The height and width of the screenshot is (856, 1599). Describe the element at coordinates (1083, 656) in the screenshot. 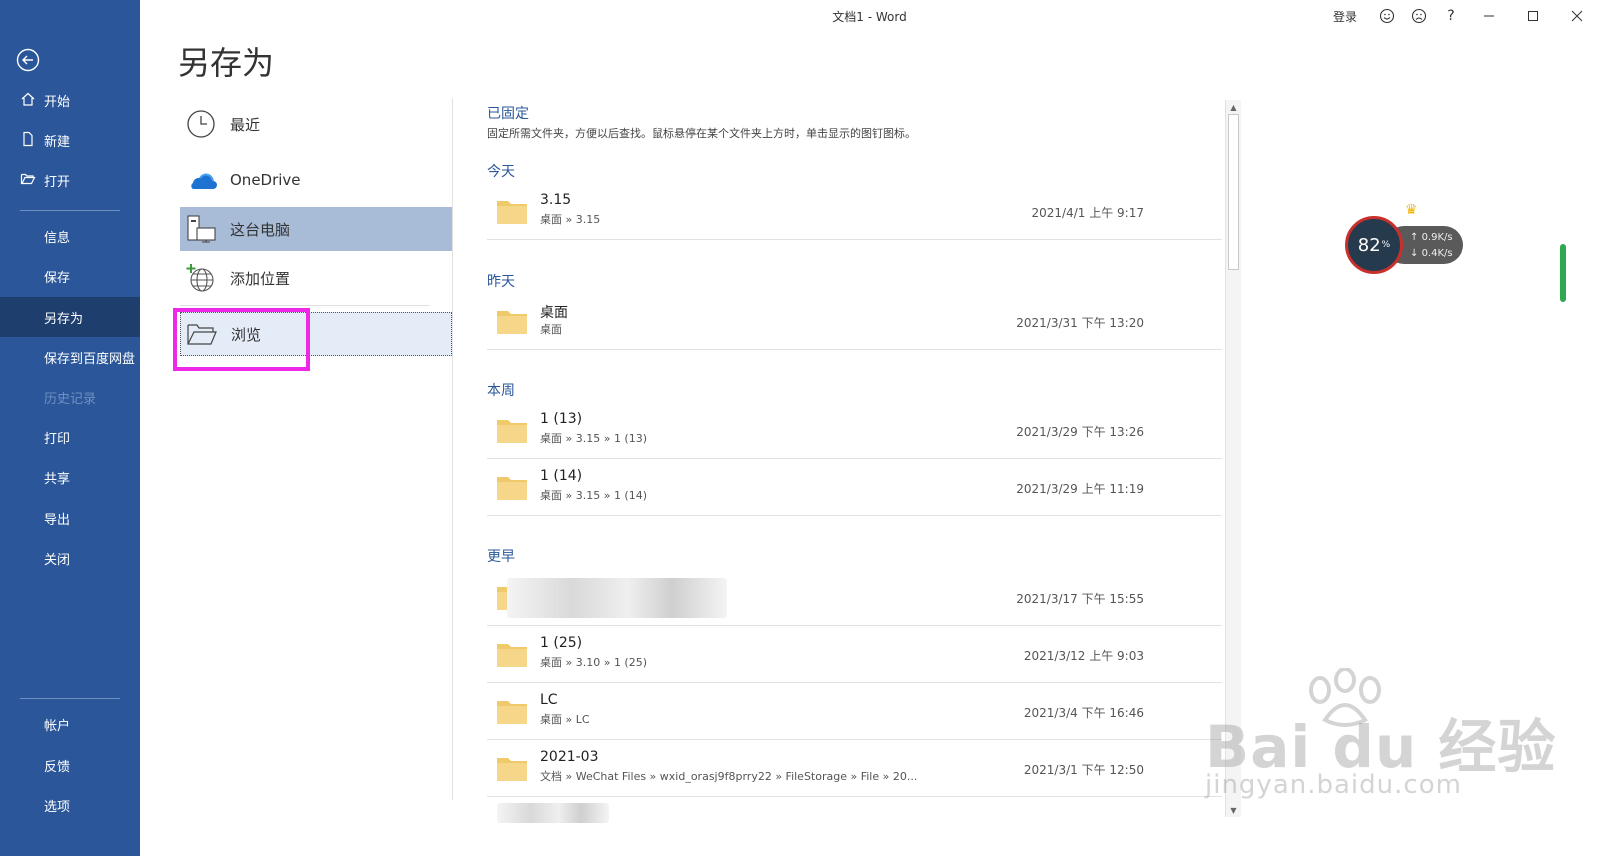

I see `folder-date: 2021/3/12 上午 9:03` at that location.